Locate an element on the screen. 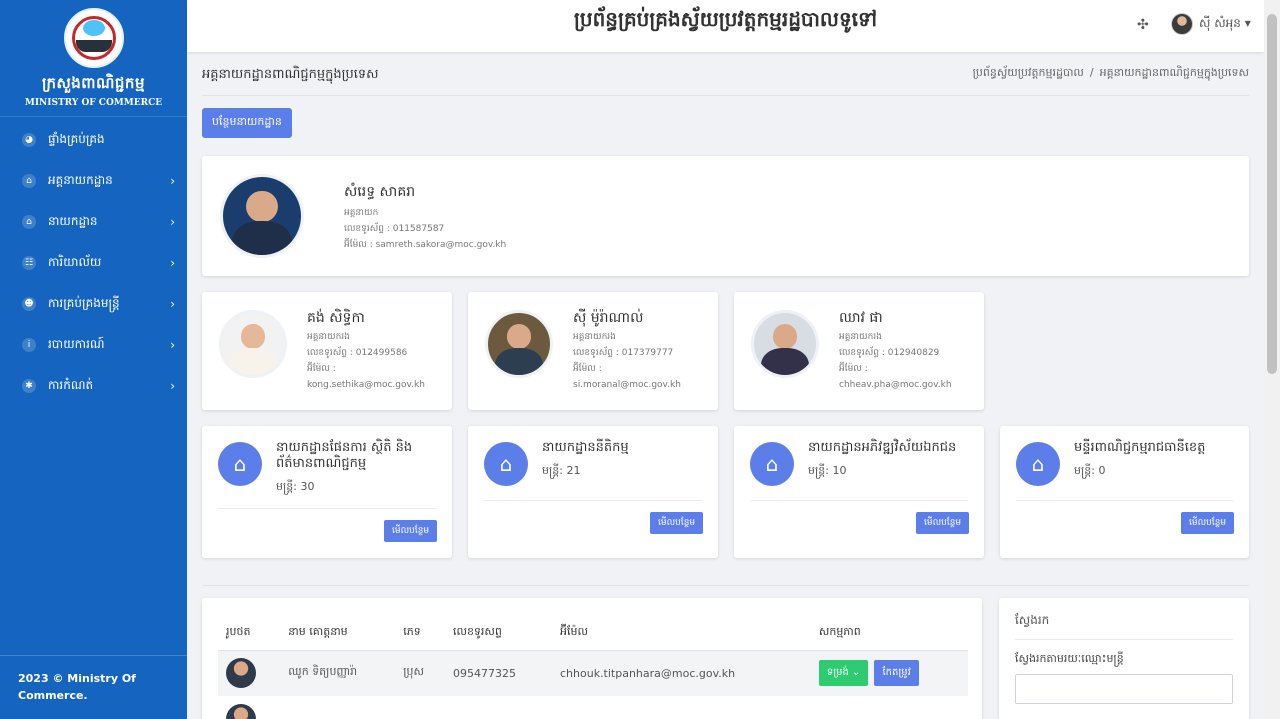  column-header: រូបថត is located at coordinates (249, 633).